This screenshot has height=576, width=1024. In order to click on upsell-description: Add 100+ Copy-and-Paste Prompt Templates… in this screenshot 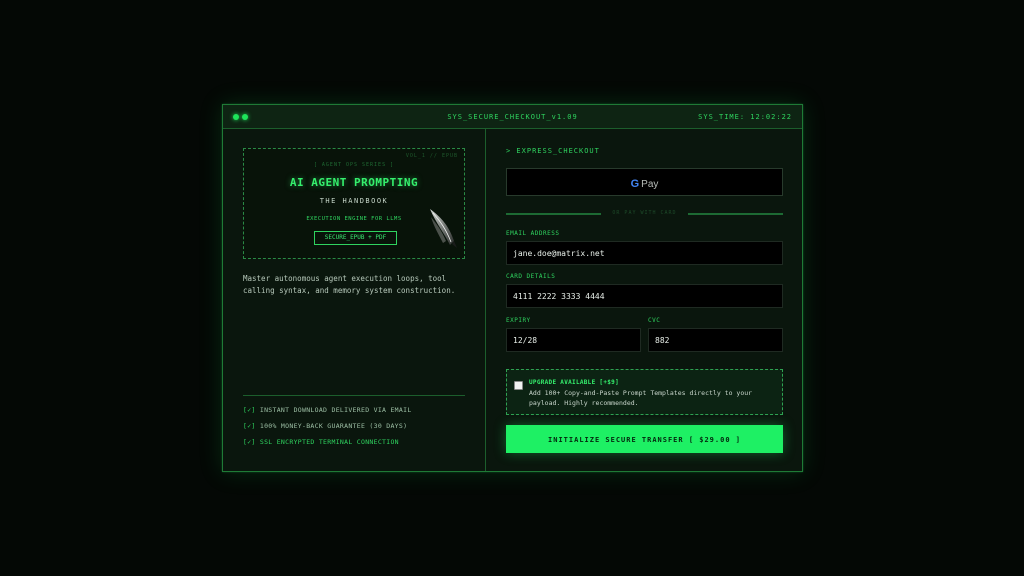, I will do `click(641, 398)`.